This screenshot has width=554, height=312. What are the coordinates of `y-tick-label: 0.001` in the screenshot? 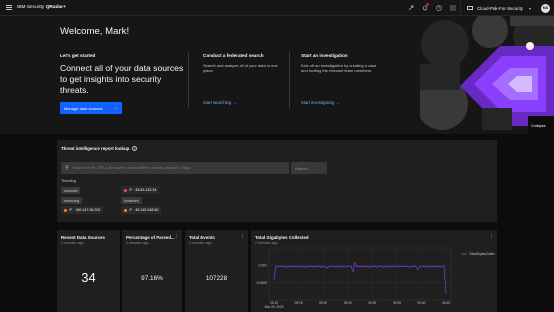 It's located at (263, 266).